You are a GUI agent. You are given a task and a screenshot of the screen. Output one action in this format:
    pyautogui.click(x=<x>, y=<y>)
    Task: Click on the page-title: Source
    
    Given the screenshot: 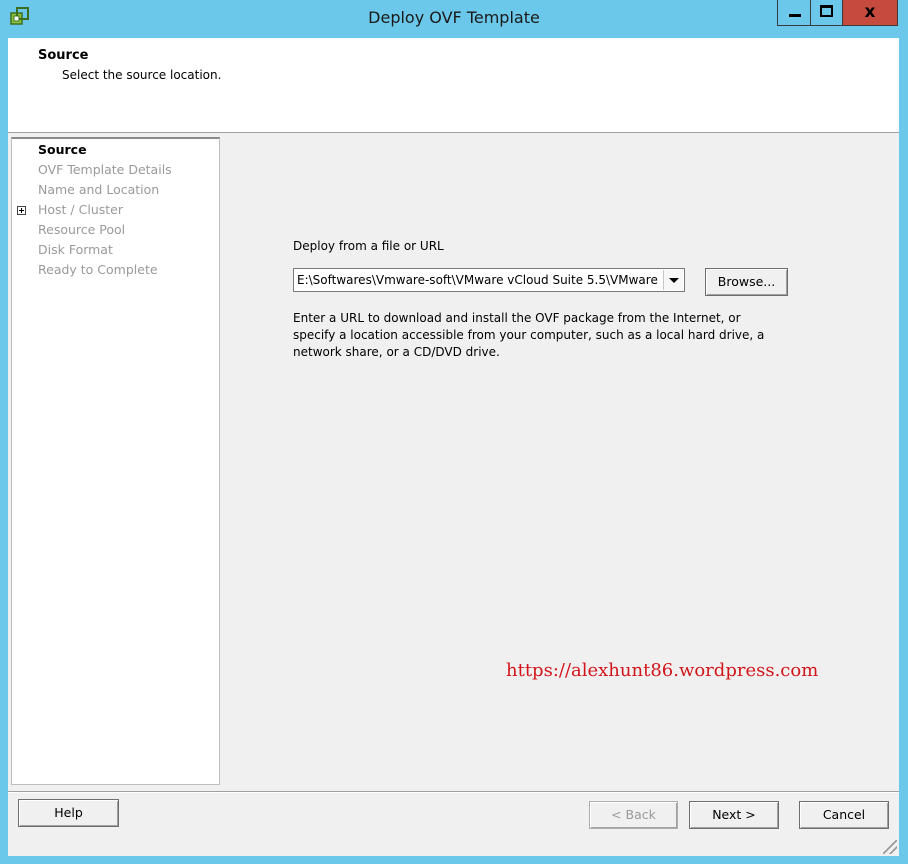 What is the action you would take?
    pyautogui.click(x=63, y=55)
    